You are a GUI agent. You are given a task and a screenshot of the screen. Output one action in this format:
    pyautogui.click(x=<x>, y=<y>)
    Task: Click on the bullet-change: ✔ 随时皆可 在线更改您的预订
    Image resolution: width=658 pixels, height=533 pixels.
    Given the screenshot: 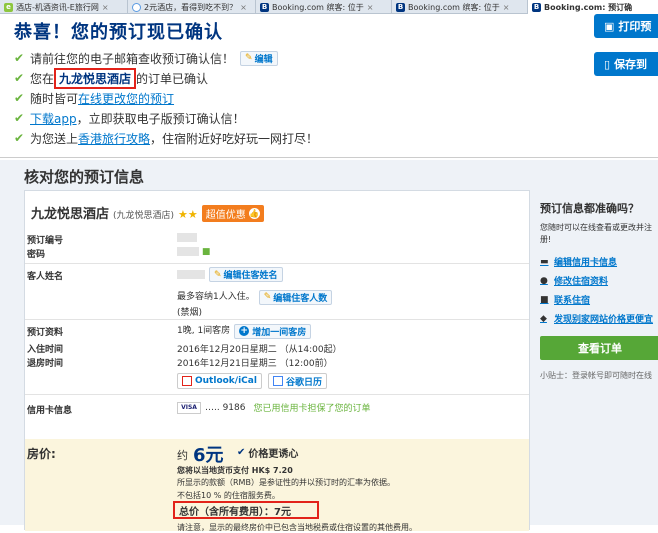 What is the action you would take?
    pyautogui.click(x=166, y=98)
    